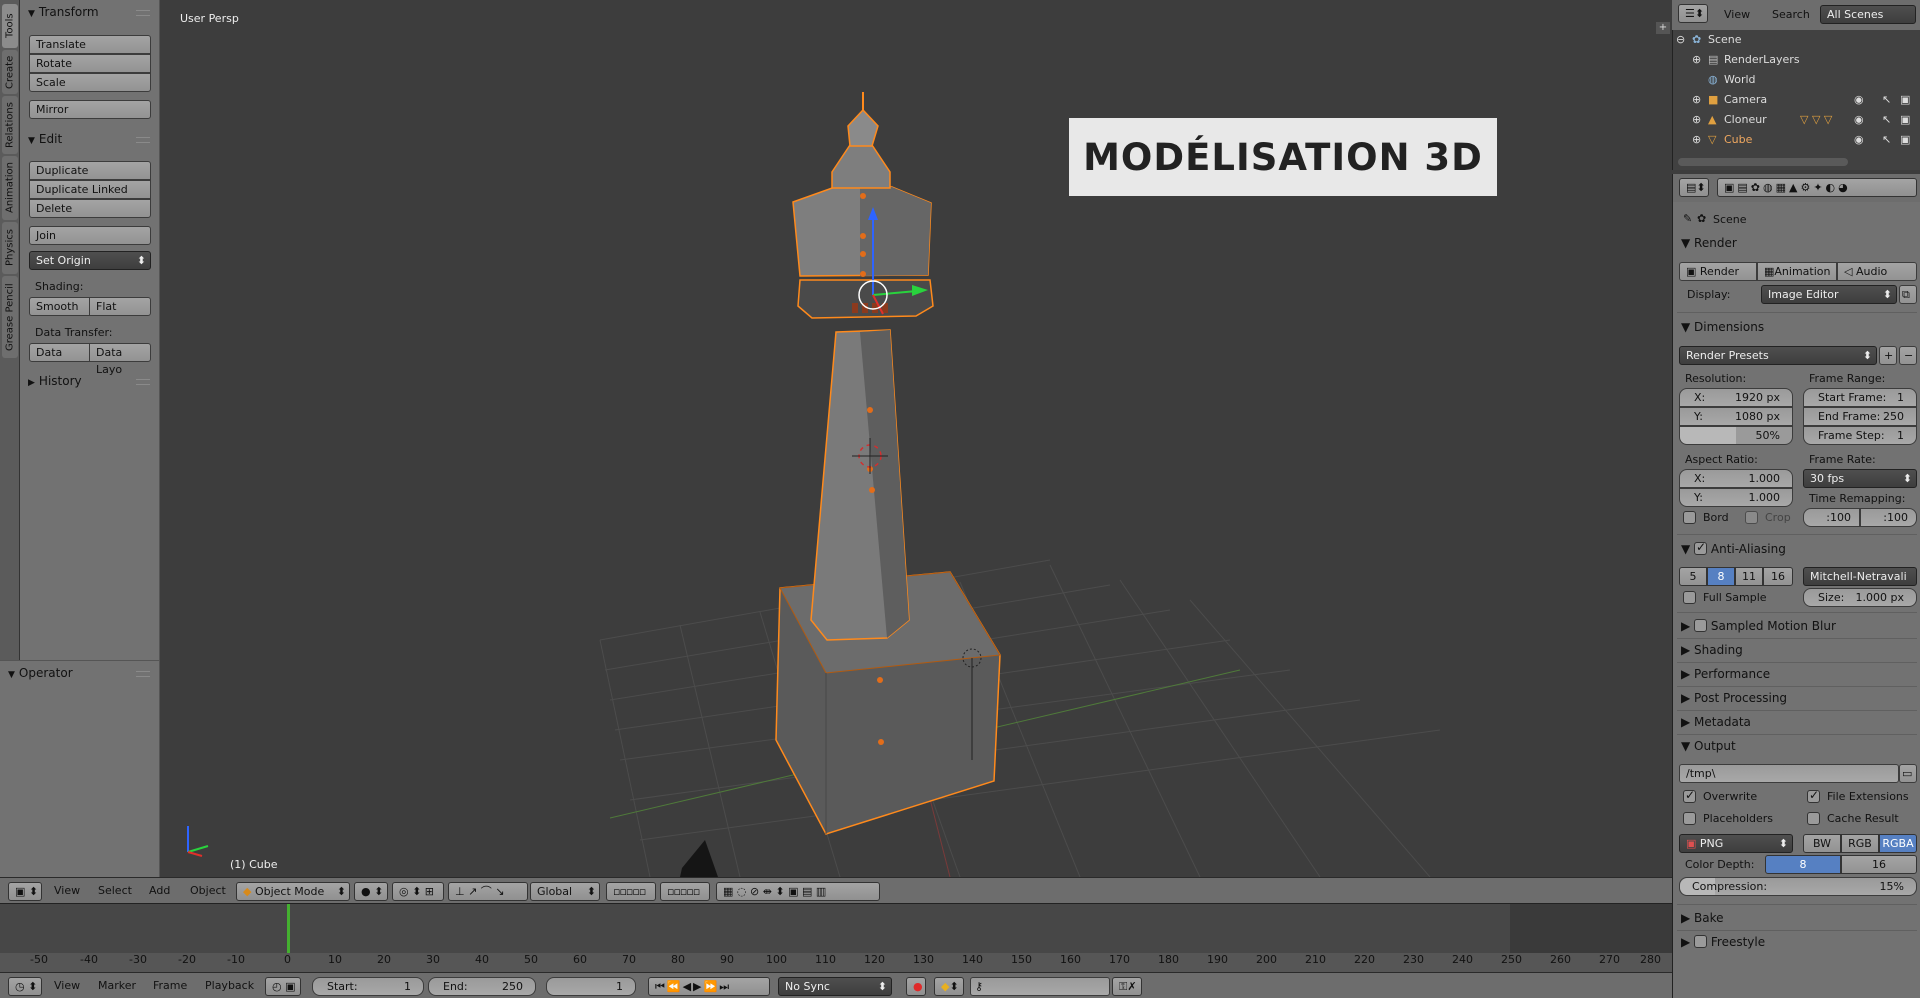 The height and width of the screenshot is (998, 1920). What do you see at coordinates (1736, 497) in the screenshot?
I see `aspect-y-field: Y: 1.000` at bounding box center [1736, 497].